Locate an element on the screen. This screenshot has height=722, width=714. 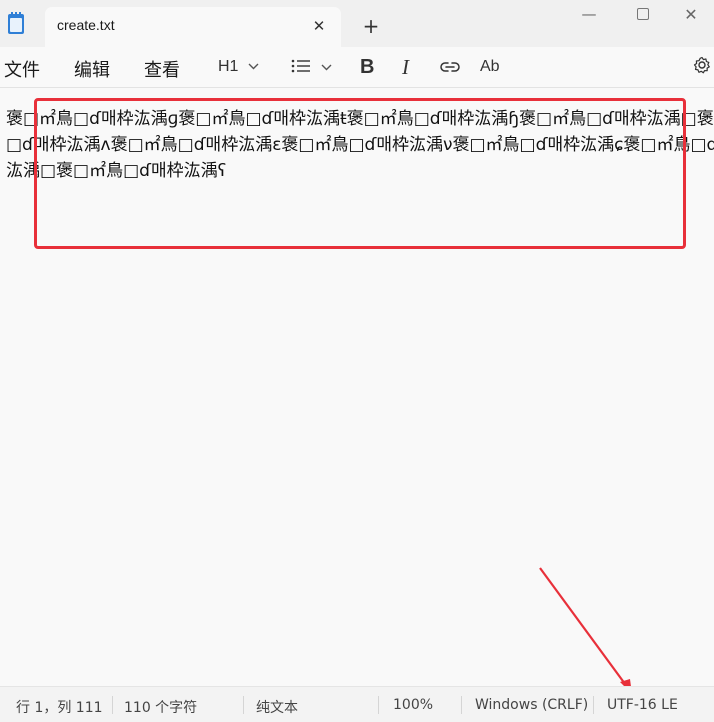
menu-bar: 文件 编辑 查看 H1 B I Ab is located at coordinates (357, 67).